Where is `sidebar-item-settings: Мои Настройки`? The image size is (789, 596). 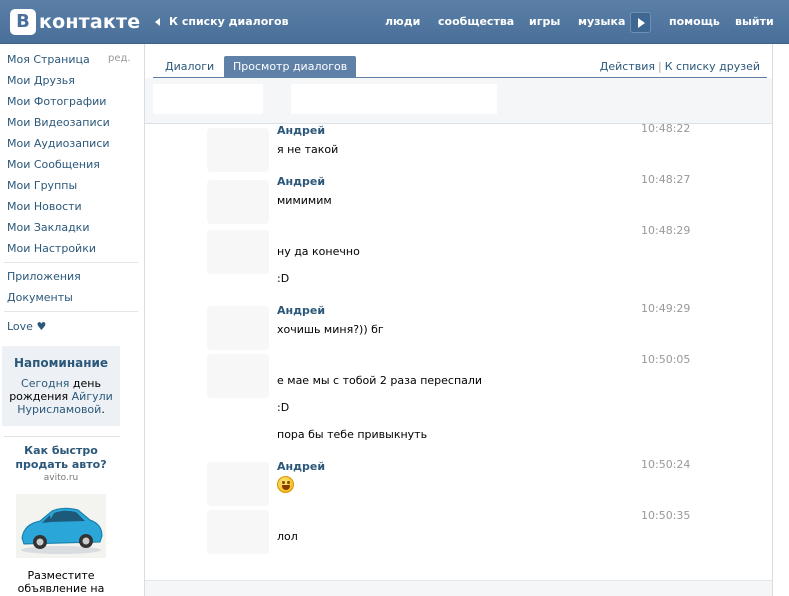 sidebar-item-settings: Мои Настройки is located at coordinates (51, 248).